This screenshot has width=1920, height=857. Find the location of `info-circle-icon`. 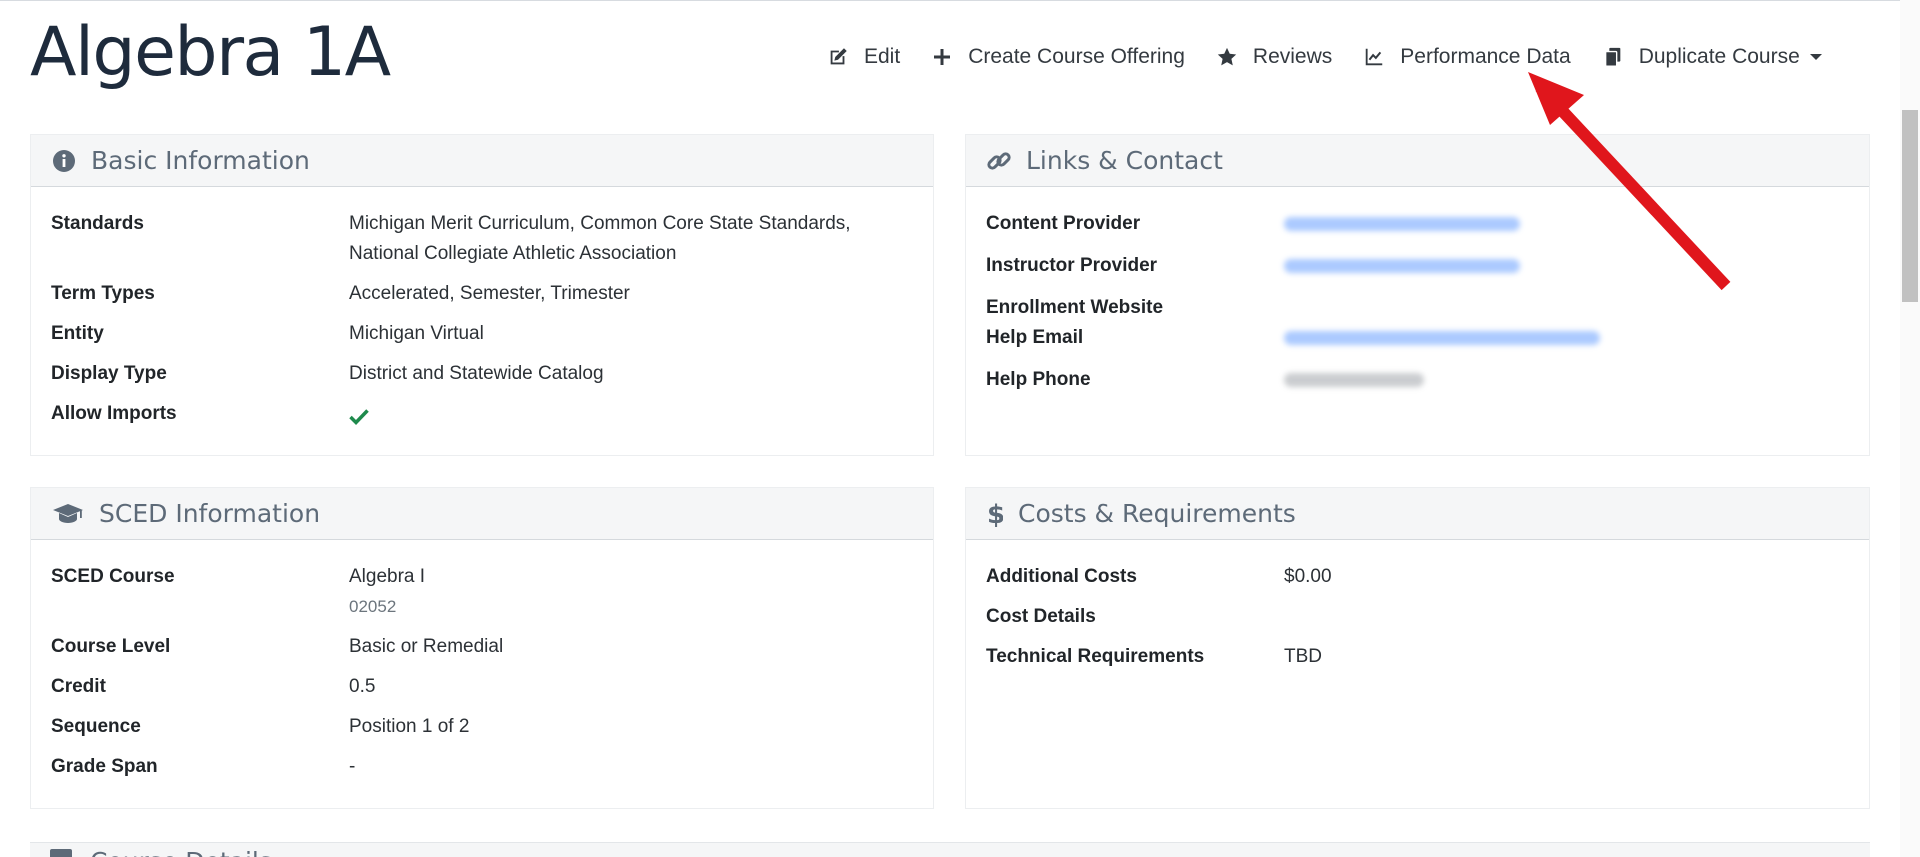

info-circle-icon is located at coordinates (64, 161).